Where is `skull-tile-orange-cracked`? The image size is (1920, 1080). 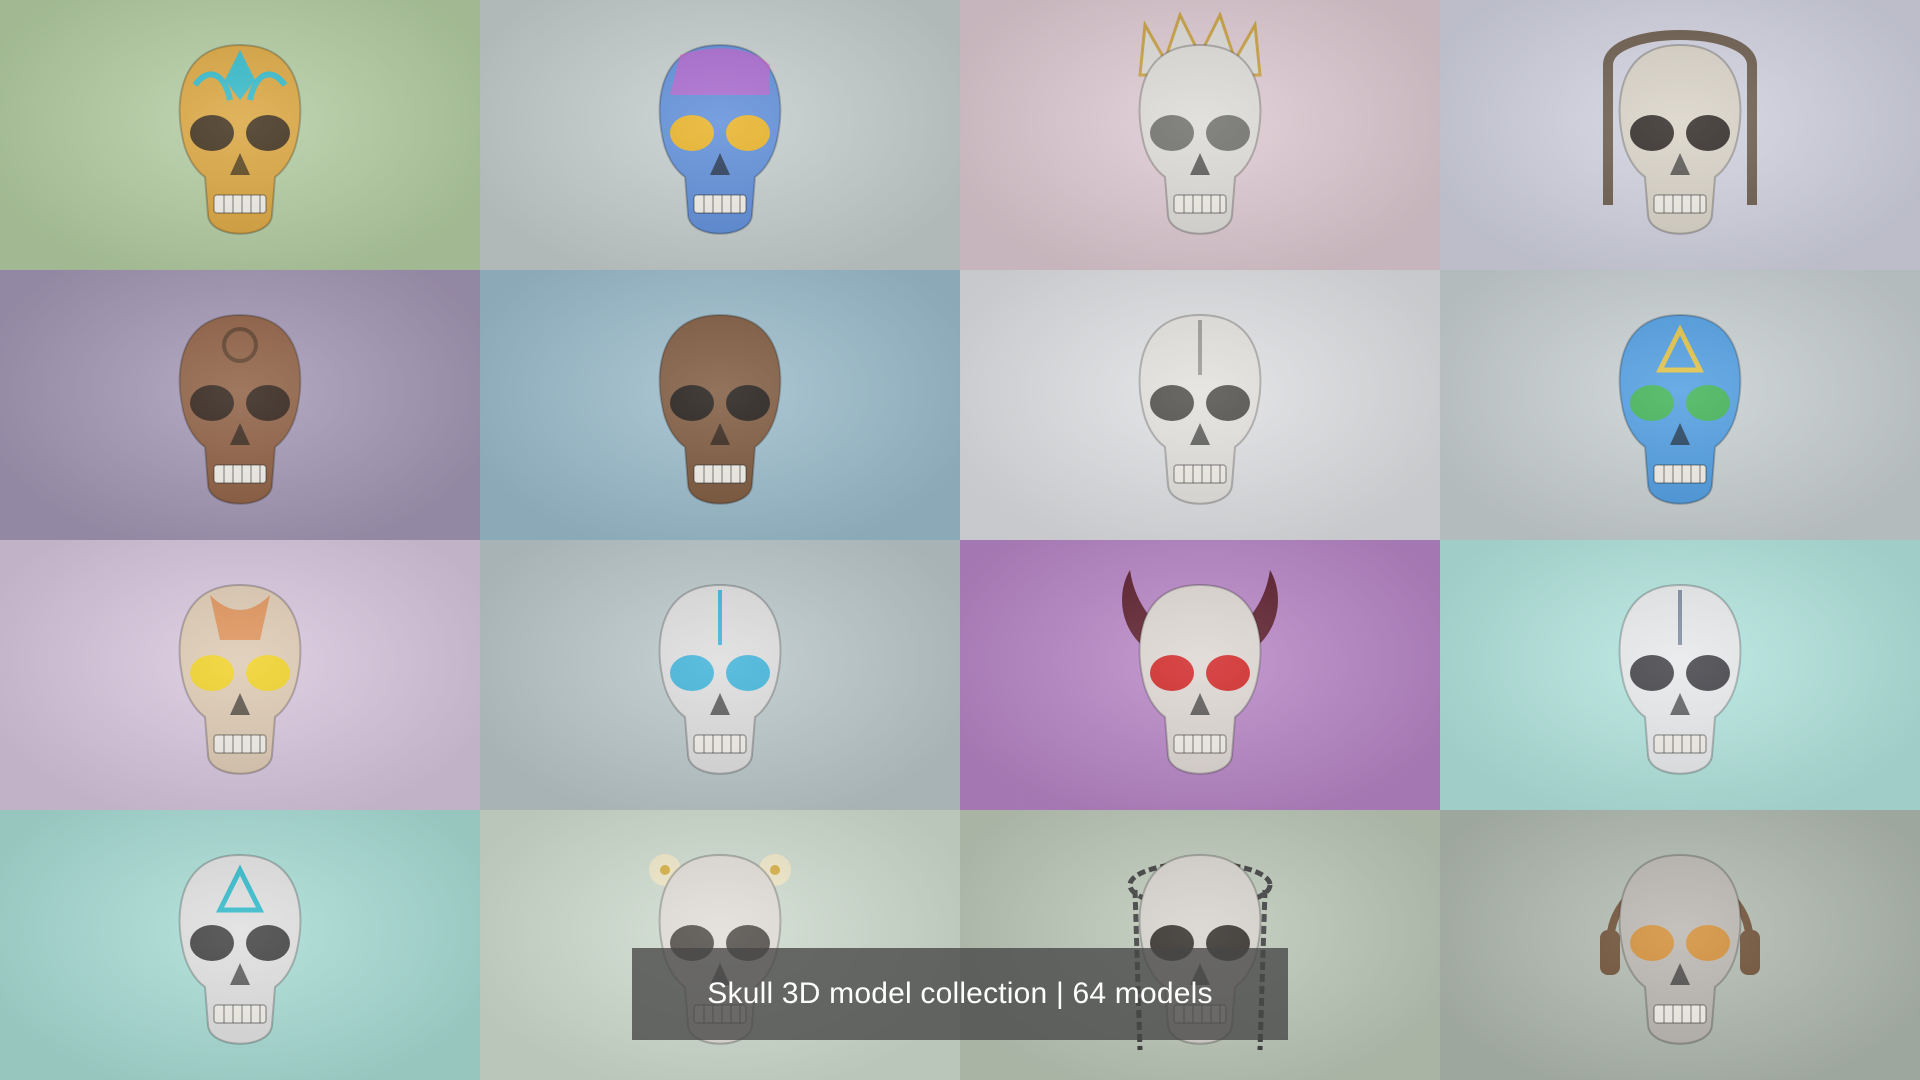 skull-tile-orange-cracked is located at coordinates (240, 675).